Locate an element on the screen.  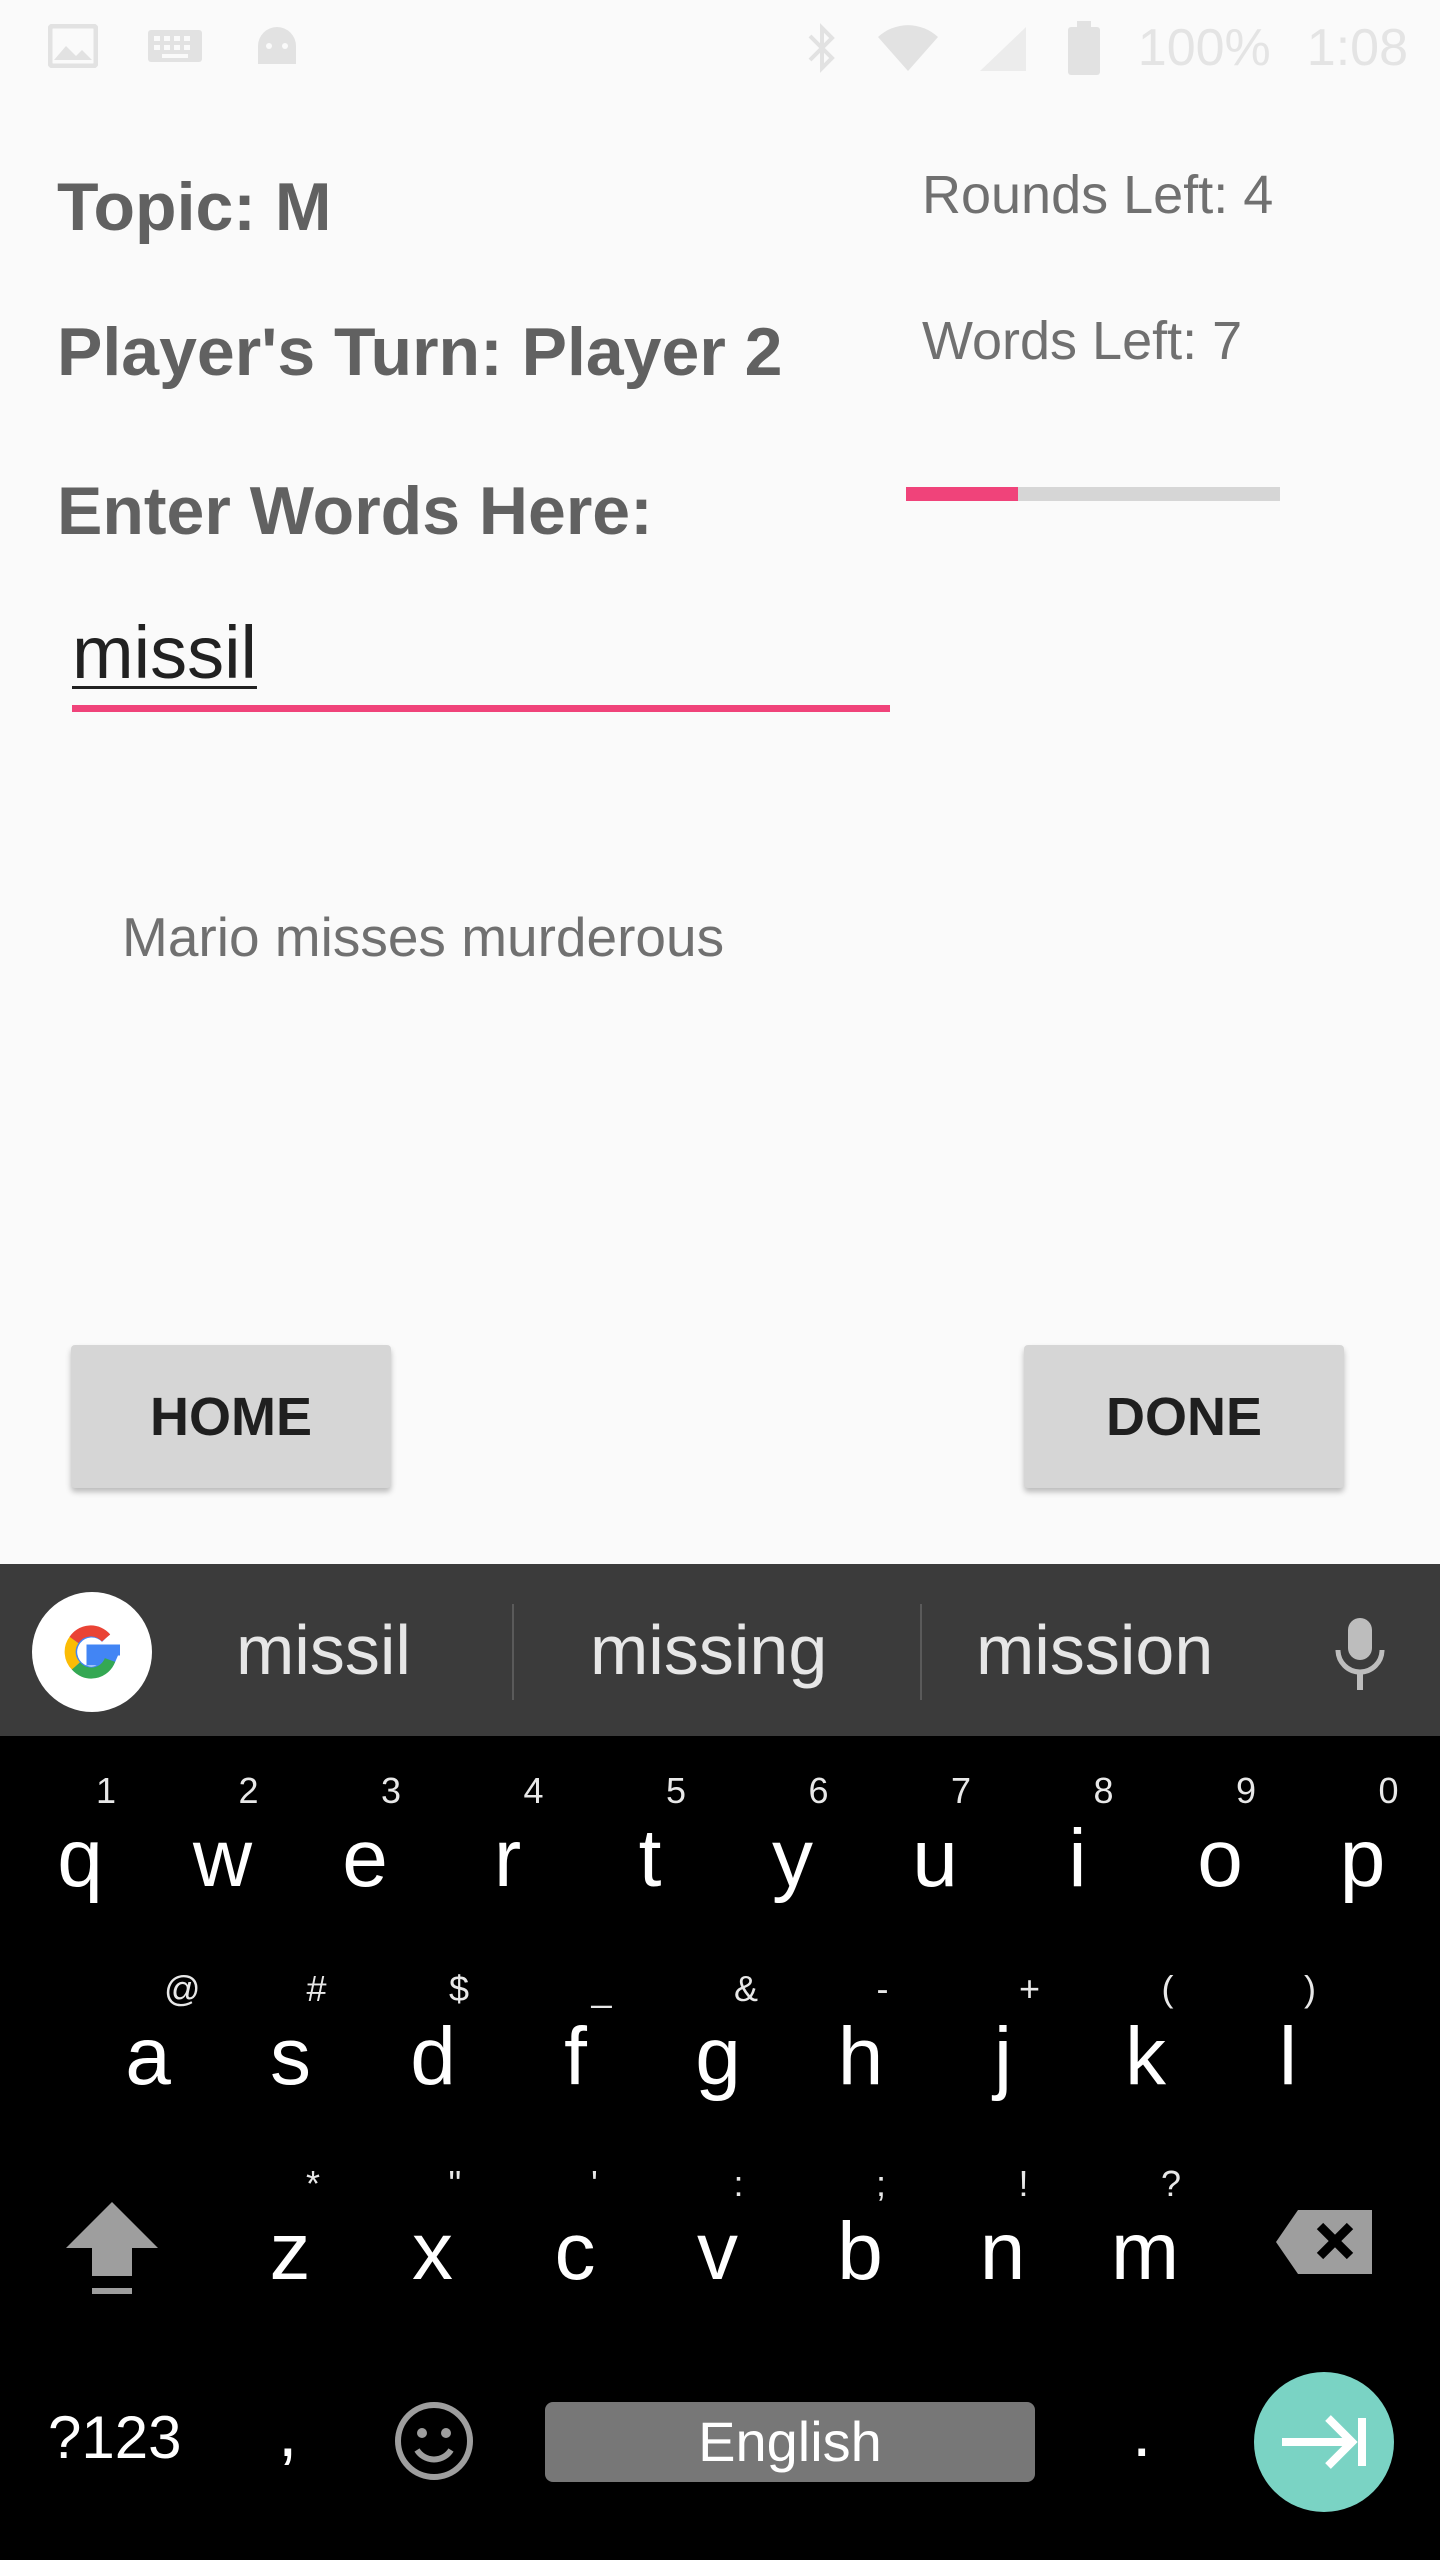
key-v: v is located at coordinates (718, 2252).